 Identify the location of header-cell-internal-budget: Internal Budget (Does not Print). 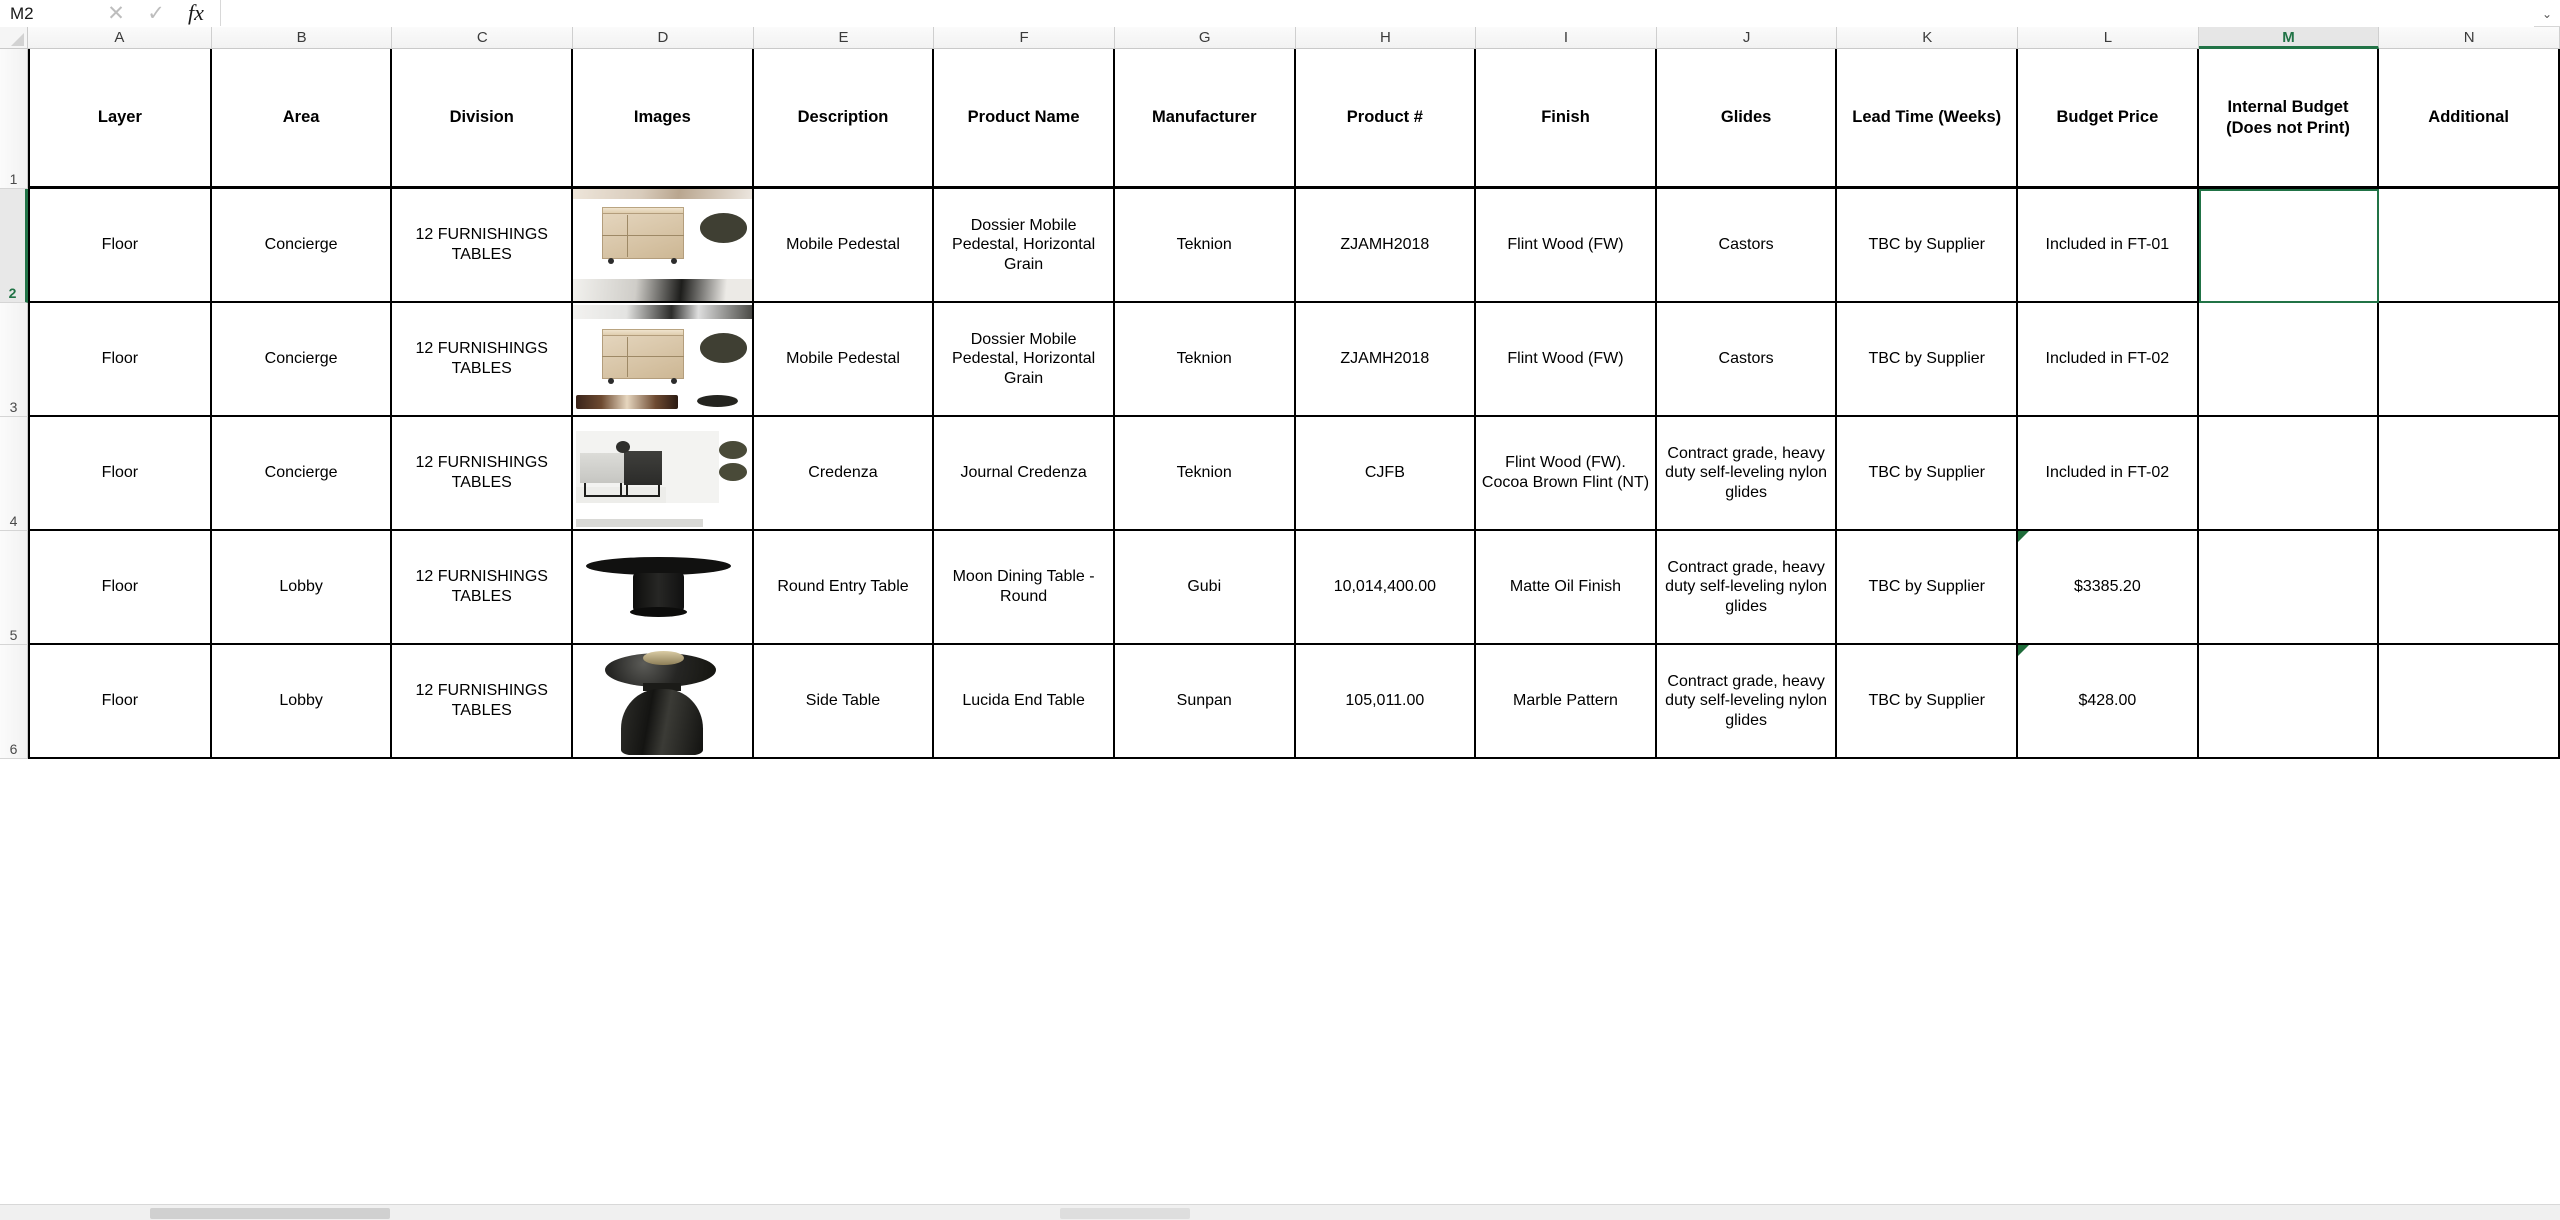
(2289, 119).